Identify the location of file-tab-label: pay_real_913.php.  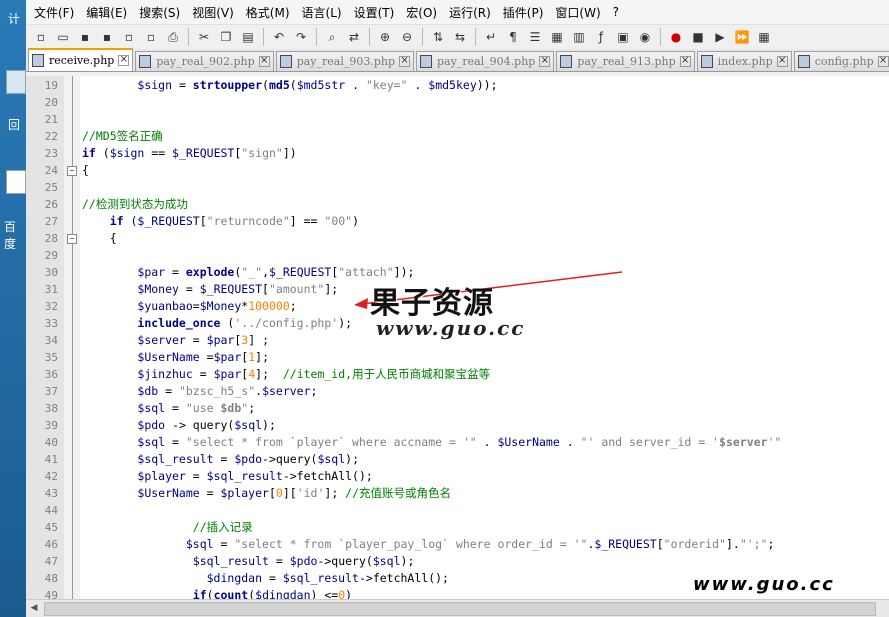
(626, 61).